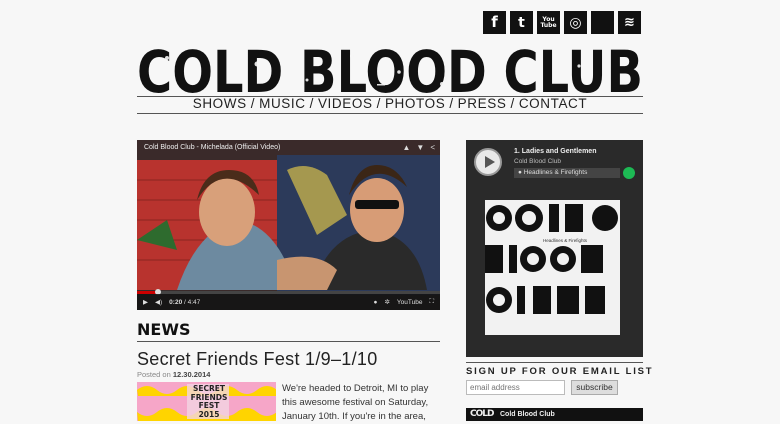  I want to click on widget-logo: COLD, so click(482, 414).